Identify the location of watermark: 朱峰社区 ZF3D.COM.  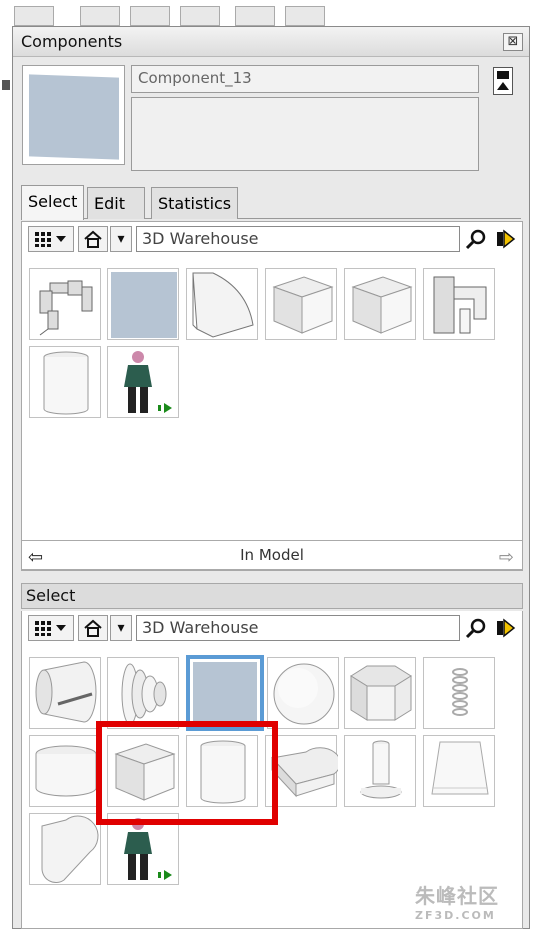
(480, 902).